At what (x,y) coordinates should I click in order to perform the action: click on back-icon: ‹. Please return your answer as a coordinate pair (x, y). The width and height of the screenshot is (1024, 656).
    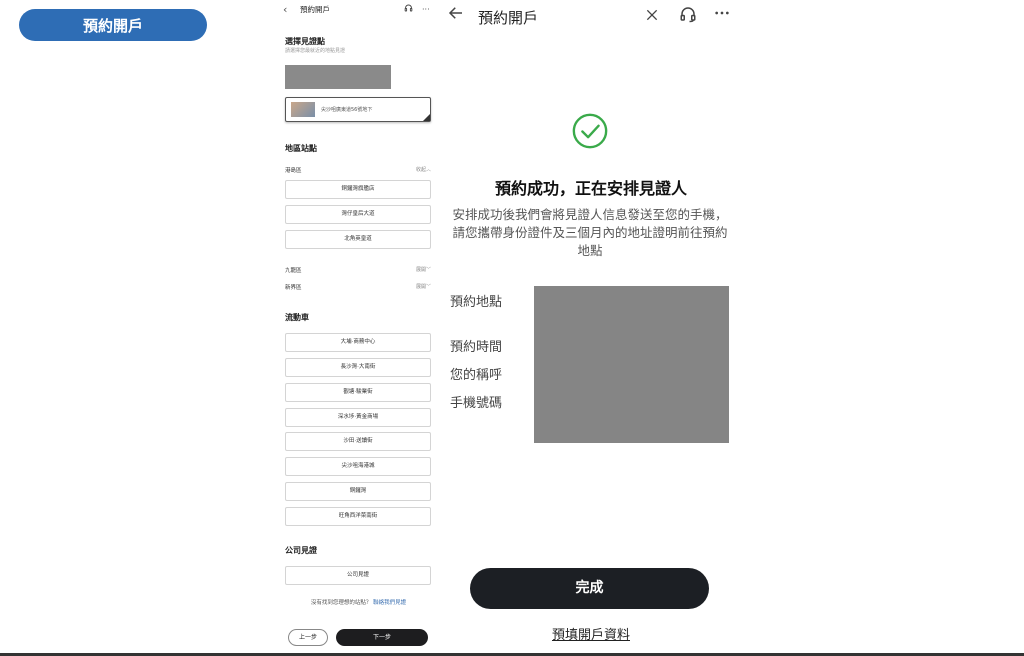
    Looking at the image, I should click on (285, 10).